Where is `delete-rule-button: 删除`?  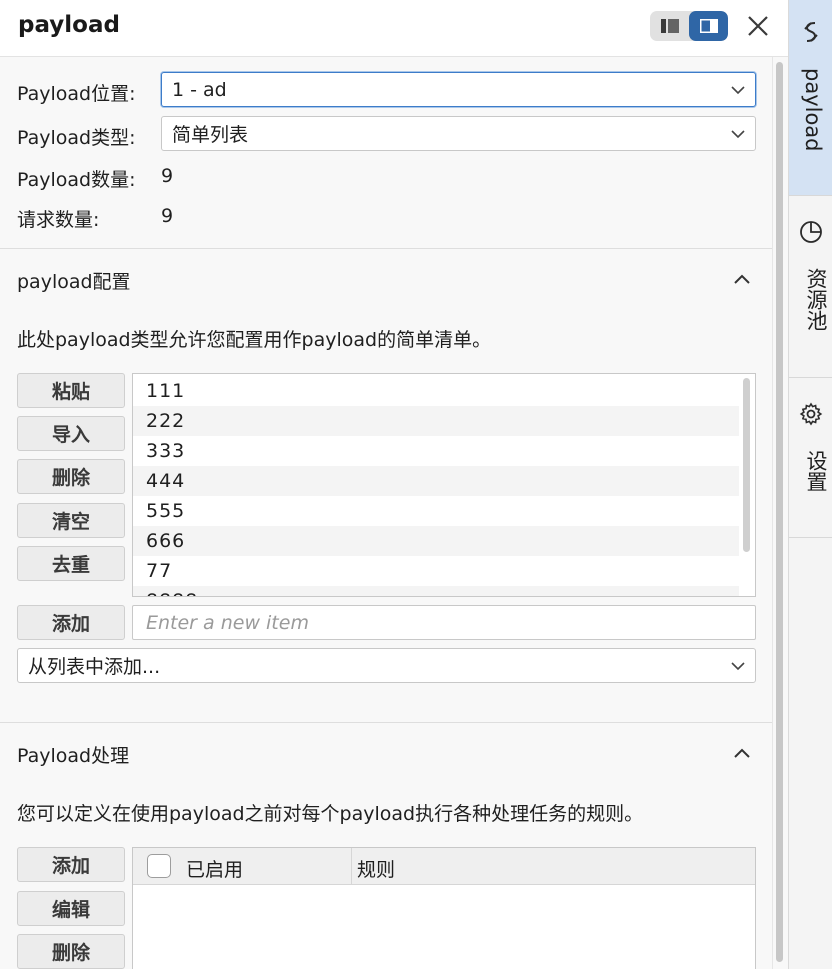
delete-rule-button: 删除 is located at coordinates (71, 951).